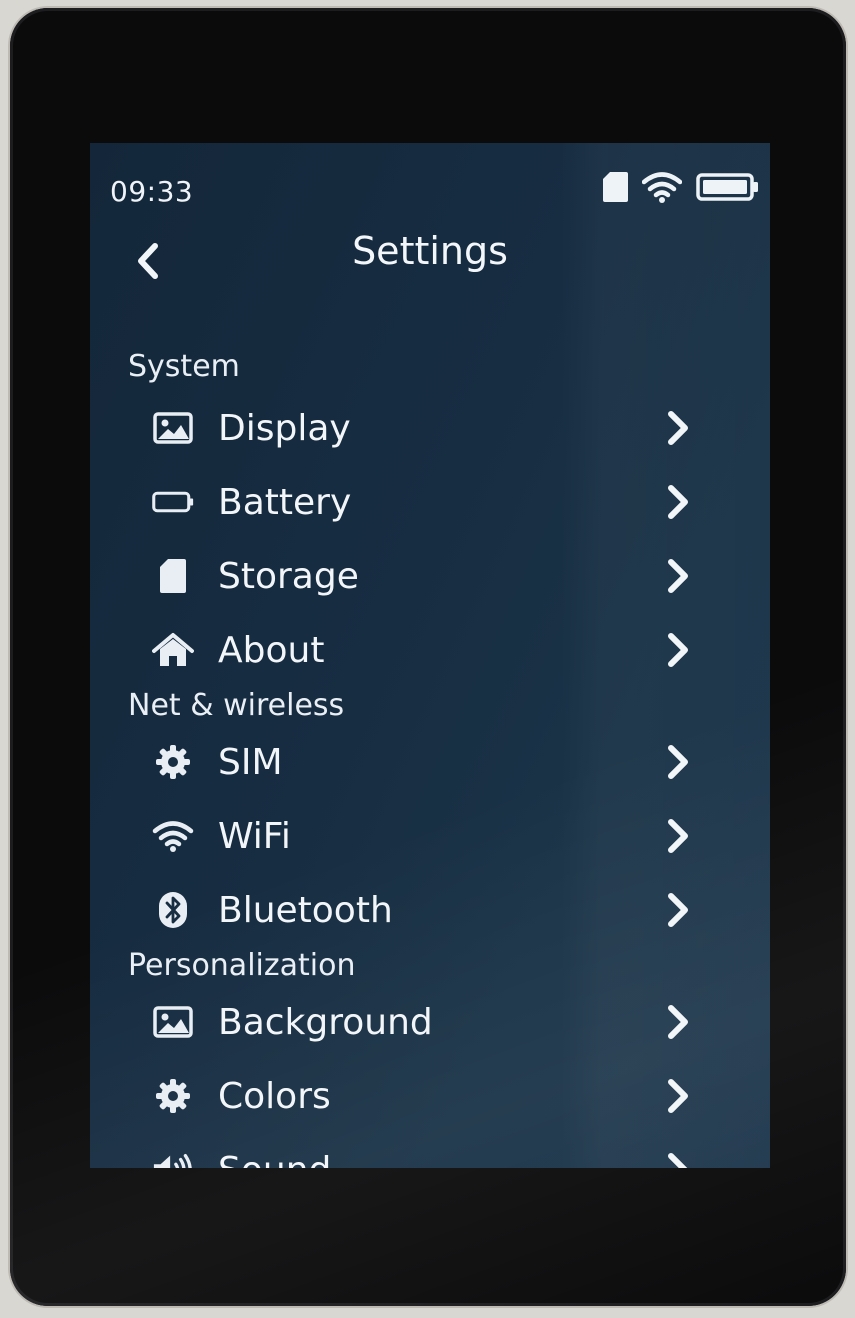 This screenshot has height=1318, width=855. What do you see at coordinates (430, 428) in the screenshot?
I see `settings-item-display: Display` at bounding box center [430, 428].